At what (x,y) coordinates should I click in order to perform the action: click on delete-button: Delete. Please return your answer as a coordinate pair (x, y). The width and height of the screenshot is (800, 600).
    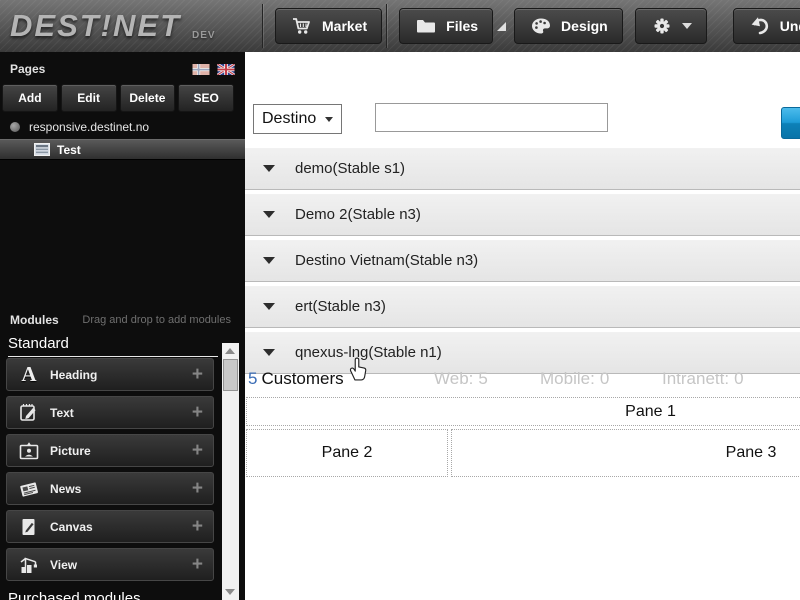
    Looking at the image, I should click on (147, 98).